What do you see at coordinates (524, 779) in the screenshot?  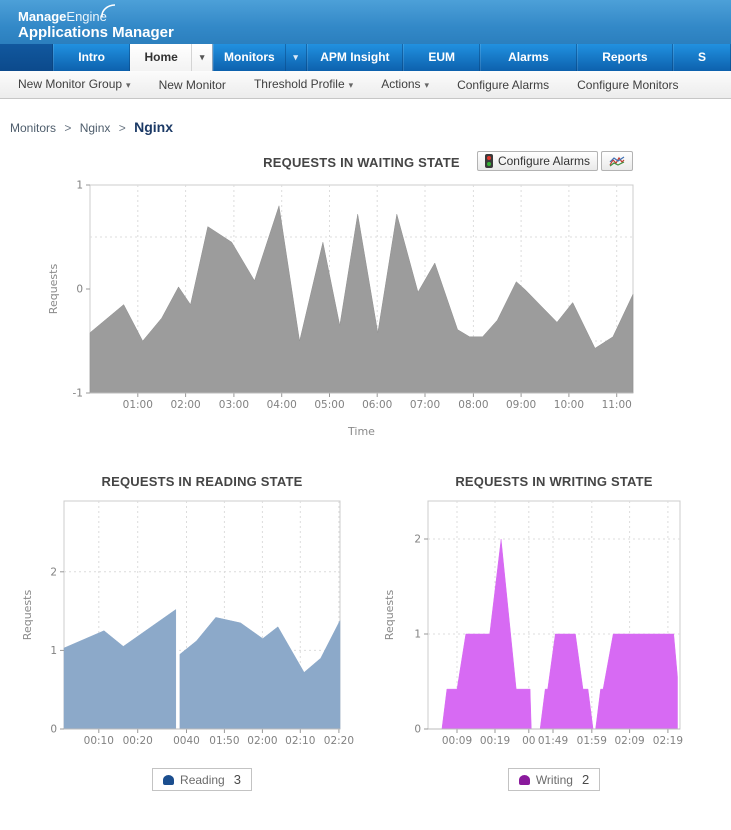 I see `writing-legend-marker-icon` at bounding box center [524, 779].